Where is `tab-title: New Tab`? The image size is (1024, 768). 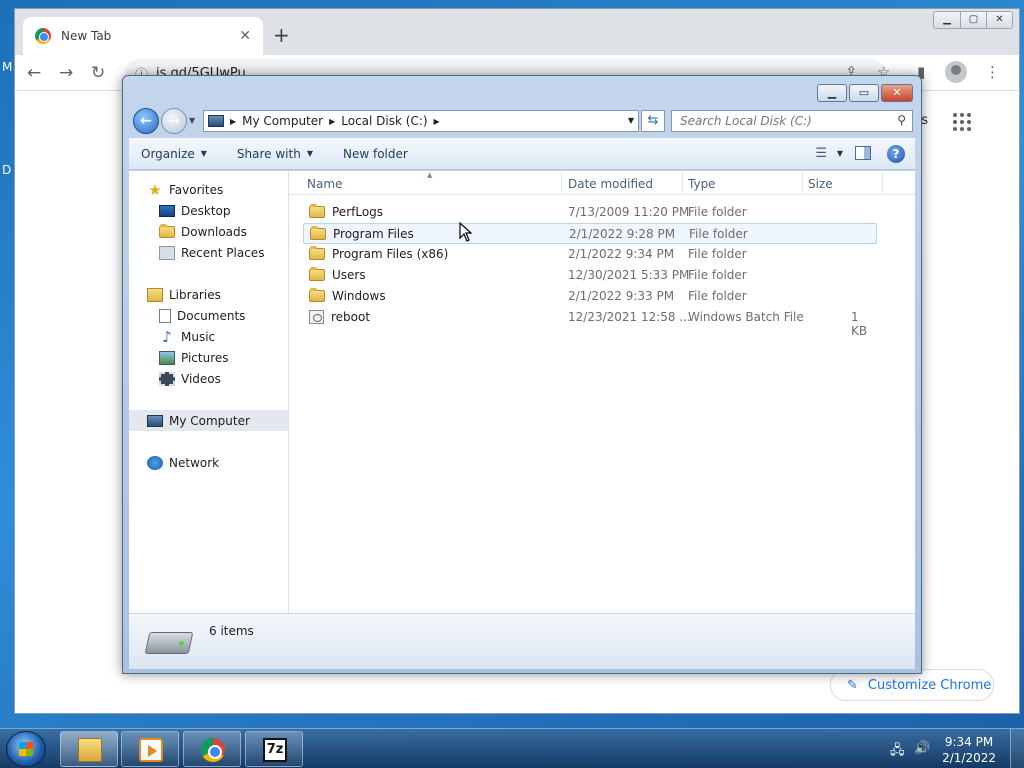 tab-title: New Tab is located at coordinates (86, 36).